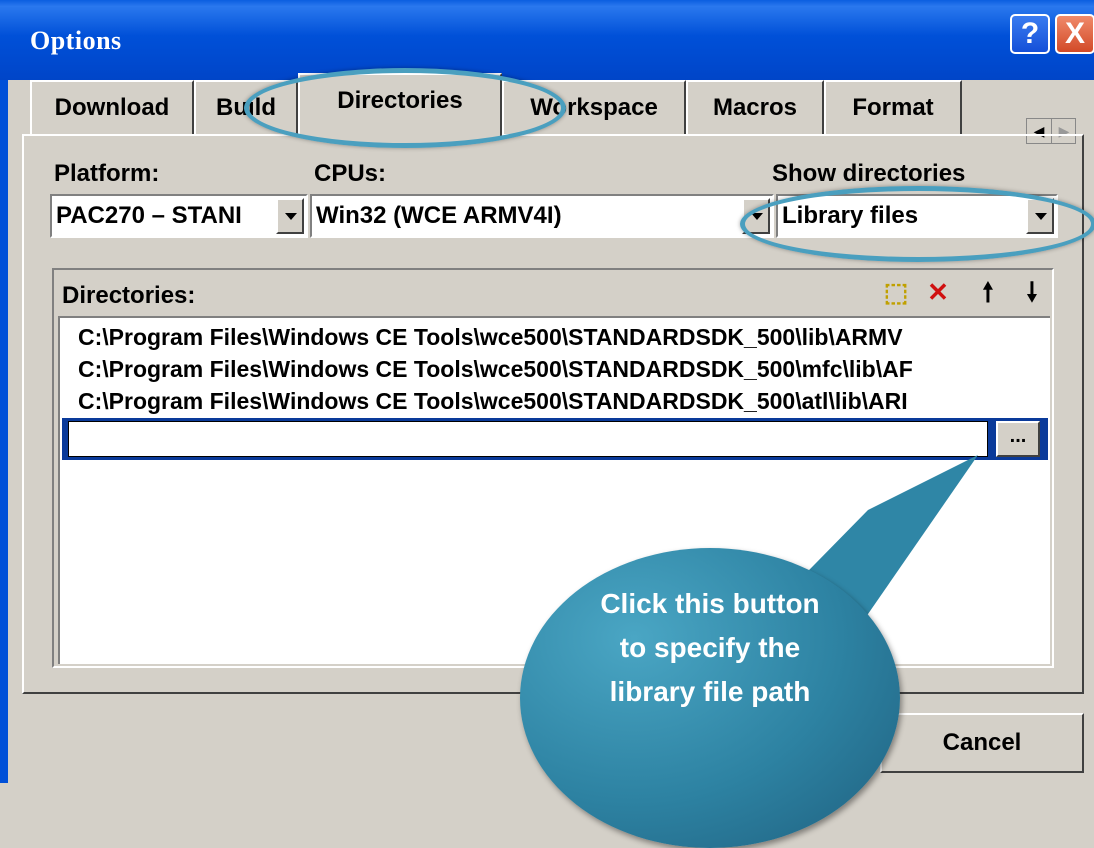 The width and height of the screenshot is (1094, 848). What do you see at coordinates (710, 691) in the screenshot?
I see `callout-line-3: library file path` at bounding box center [710, 691].